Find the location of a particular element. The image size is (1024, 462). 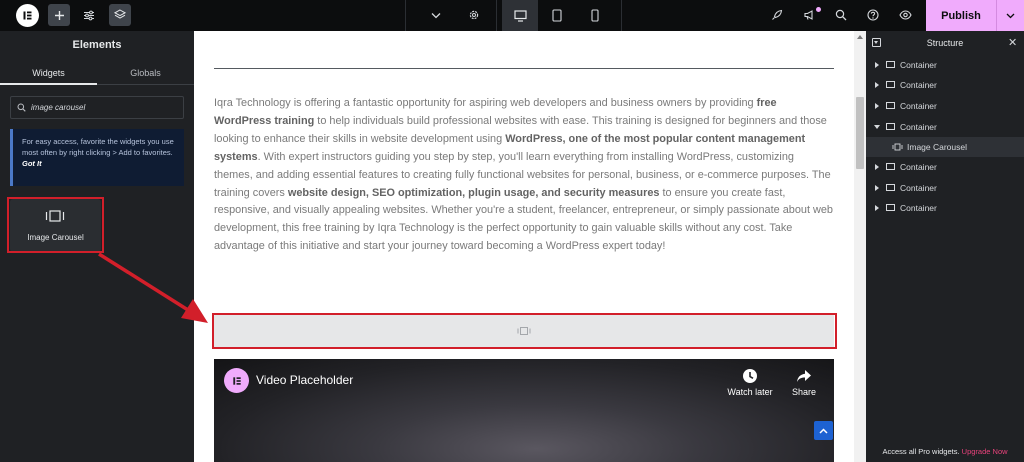

plus-icon is located at coordinates (59, 15).